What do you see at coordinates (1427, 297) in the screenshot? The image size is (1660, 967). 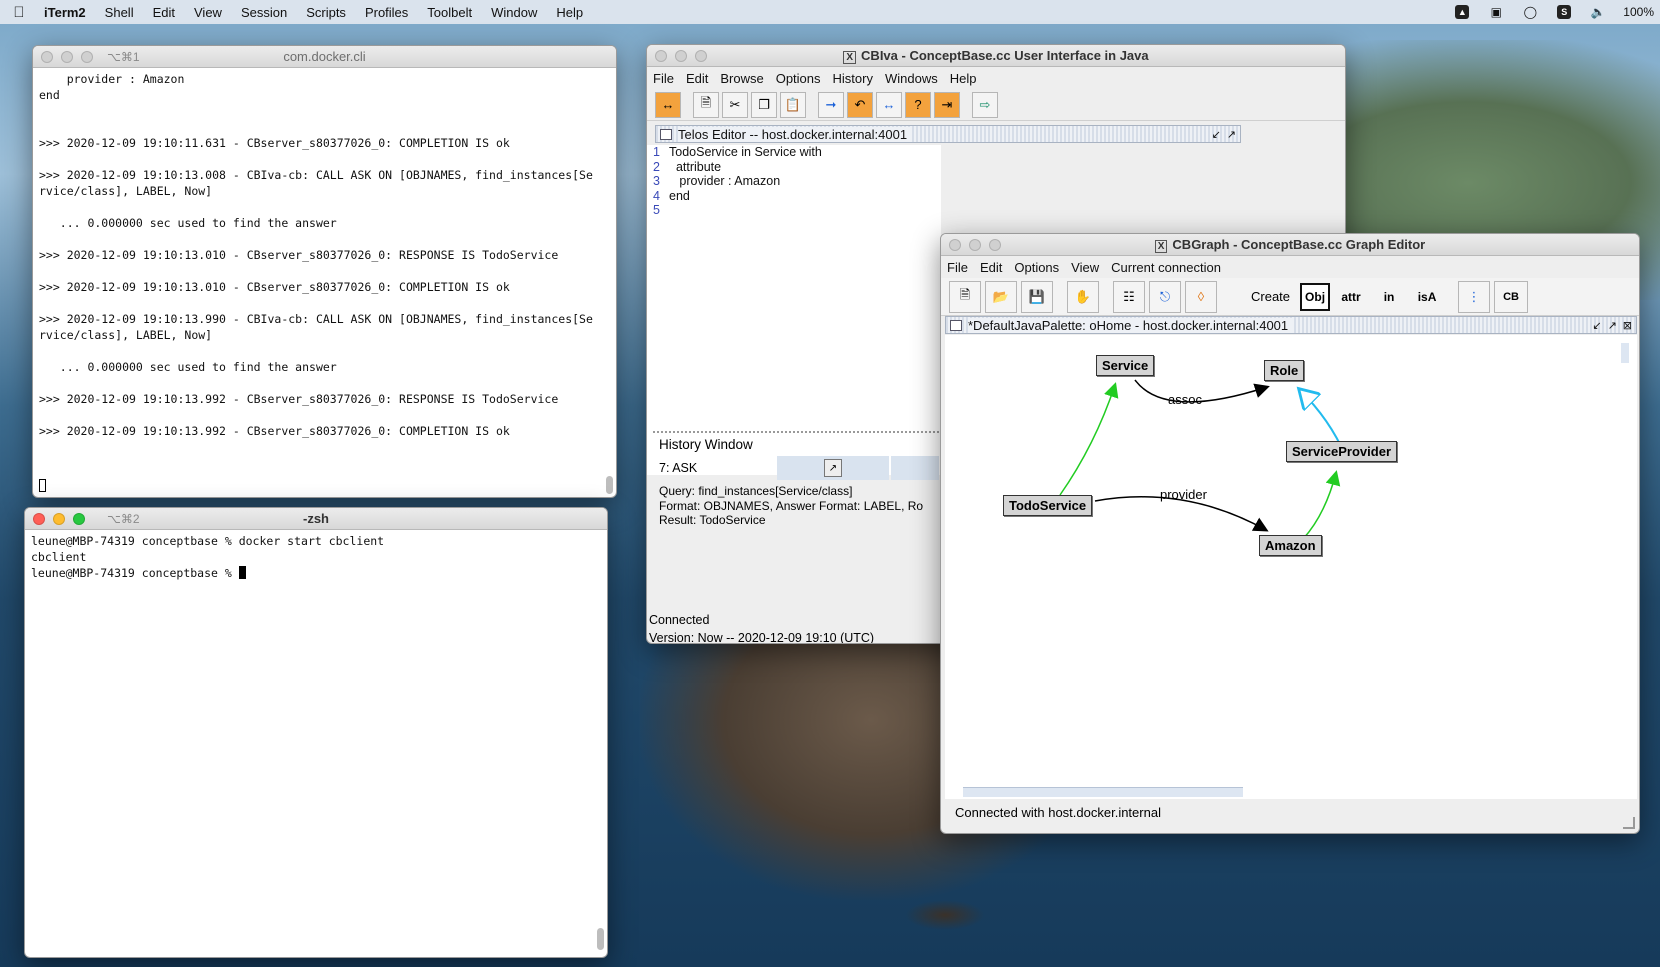 I see `create-isa-button: isA` at bounding box center [1427, 297].